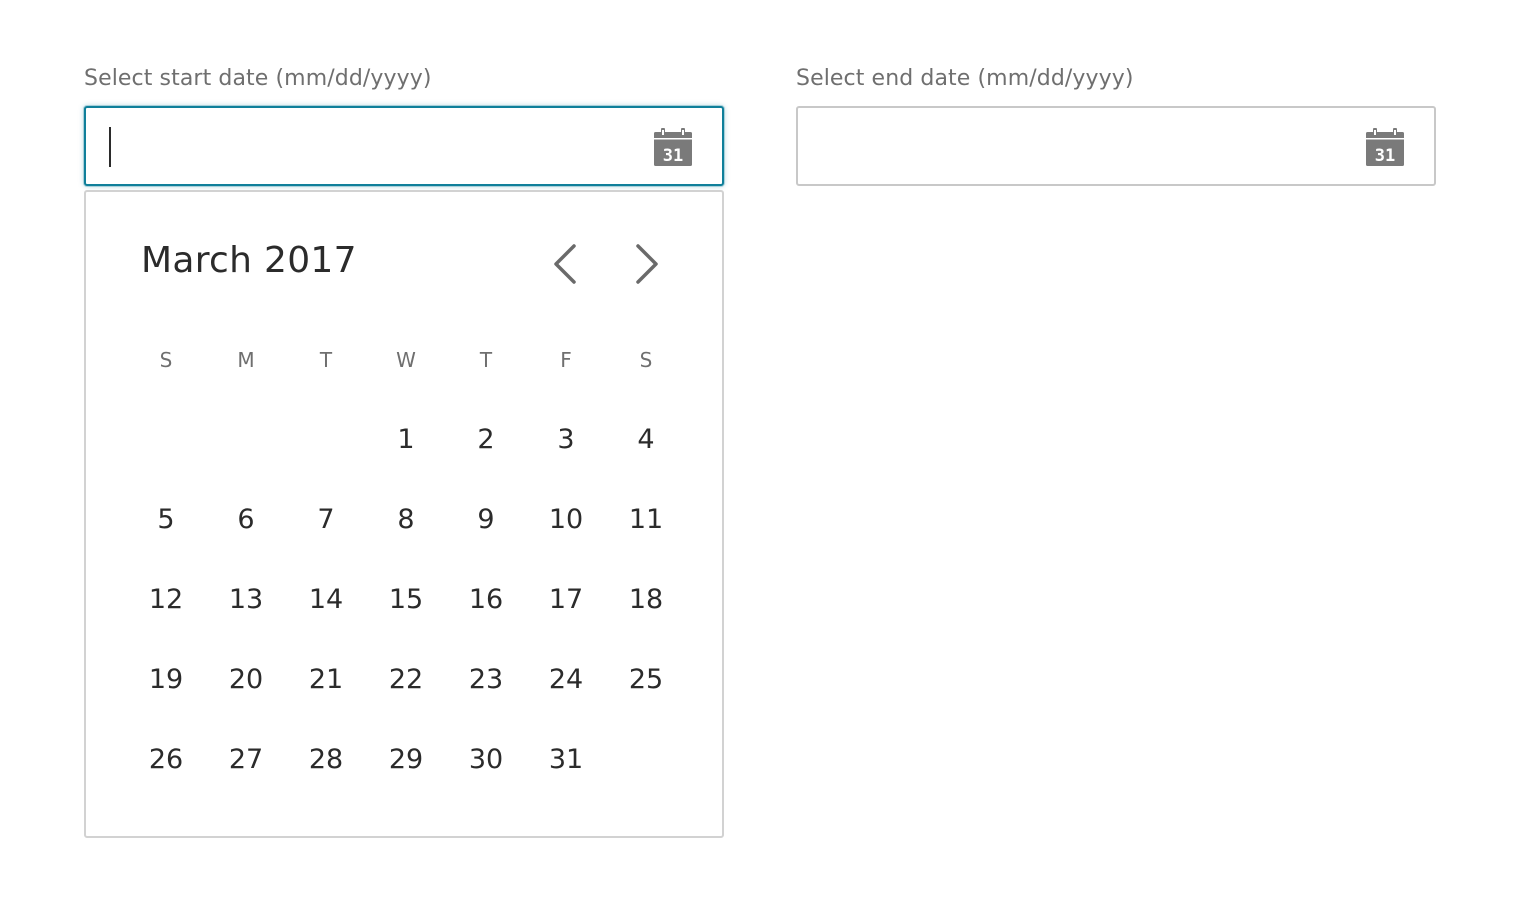  What do you see at coordinates (356, 146) in the screenshot?
I see `start-date-input` at bounding box center [356, 146].